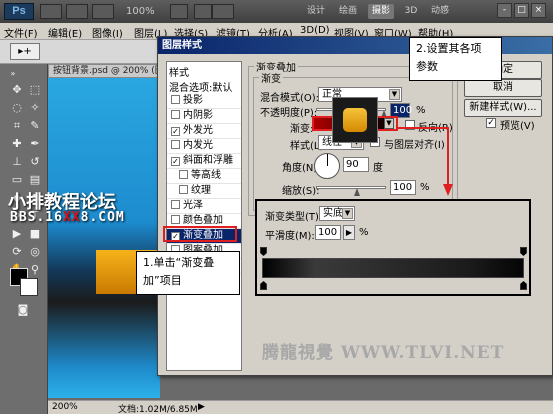 This screenshot has height=414, width=553. I want to click on color-stop-left, so click(263, 285).